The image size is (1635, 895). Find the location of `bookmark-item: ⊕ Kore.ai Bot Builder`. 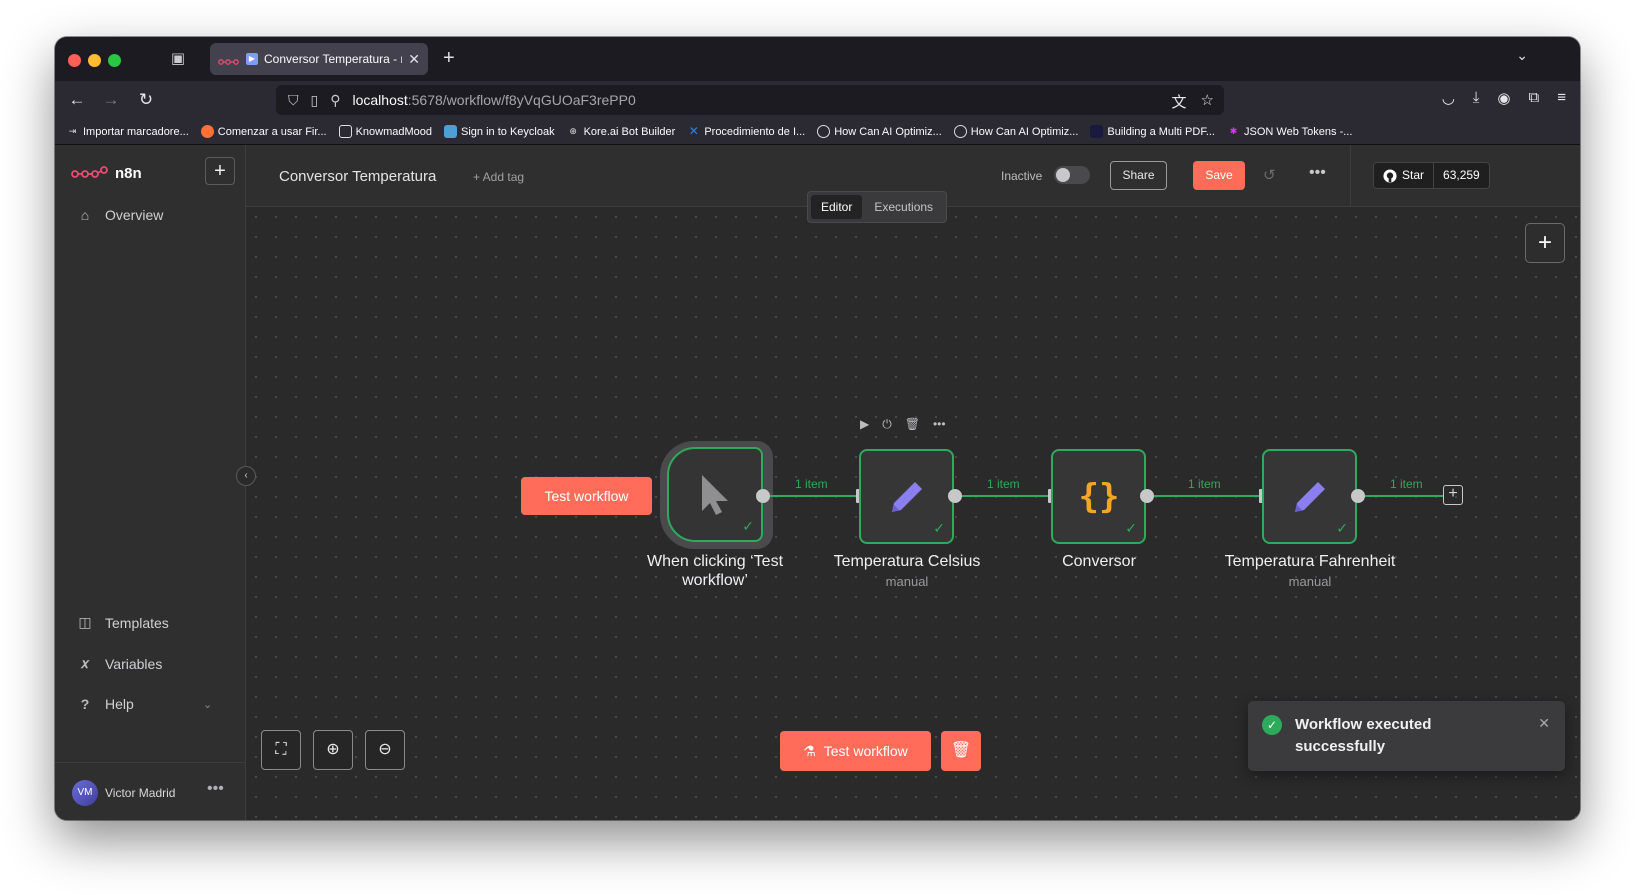

bookmark-item: ⊕ Kore.ai Bot Builder is located at coordinates (621, 131).